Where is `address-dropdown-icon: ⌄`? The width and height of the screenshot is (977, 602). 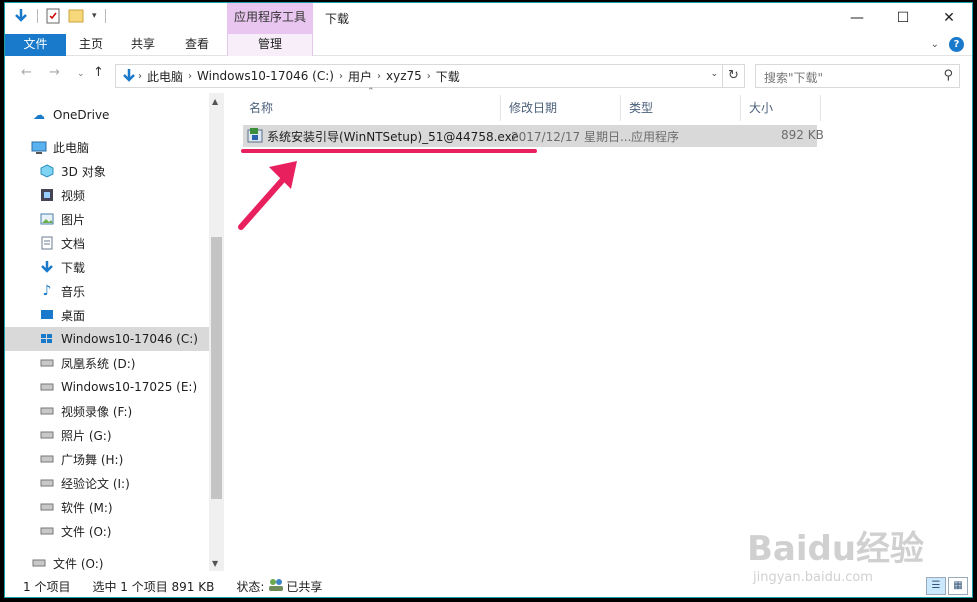
address-dropdown-icon: ⌄ is located at coordinates (714, 74).